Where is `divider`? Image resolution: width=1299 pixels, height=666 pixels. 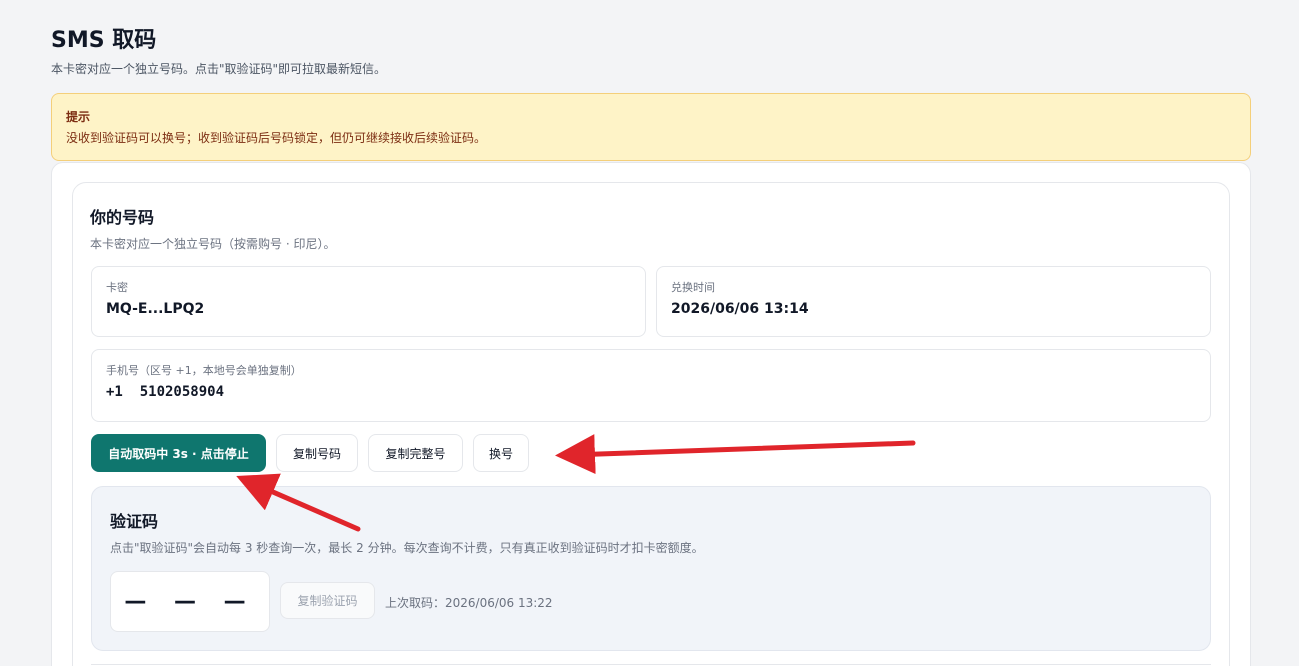 divider is located at coordinates (651, 664).